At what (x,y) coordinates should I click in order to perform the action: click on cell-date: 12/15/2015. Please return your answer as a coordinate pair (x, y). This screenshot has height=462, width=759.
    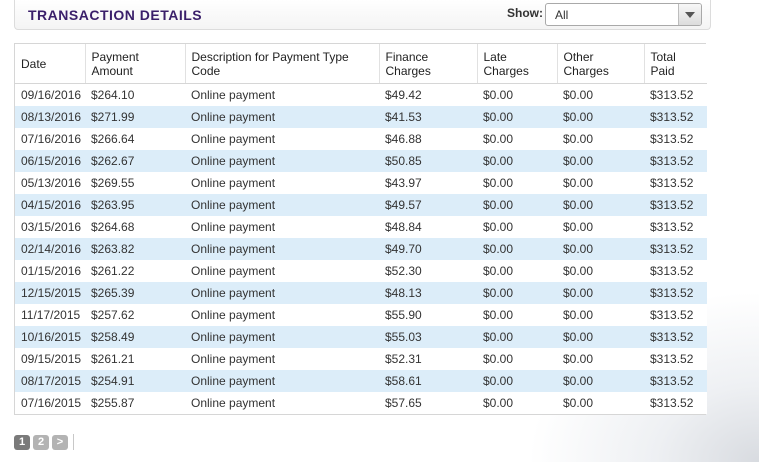
    Looking at the image, I should click on (50, 293).